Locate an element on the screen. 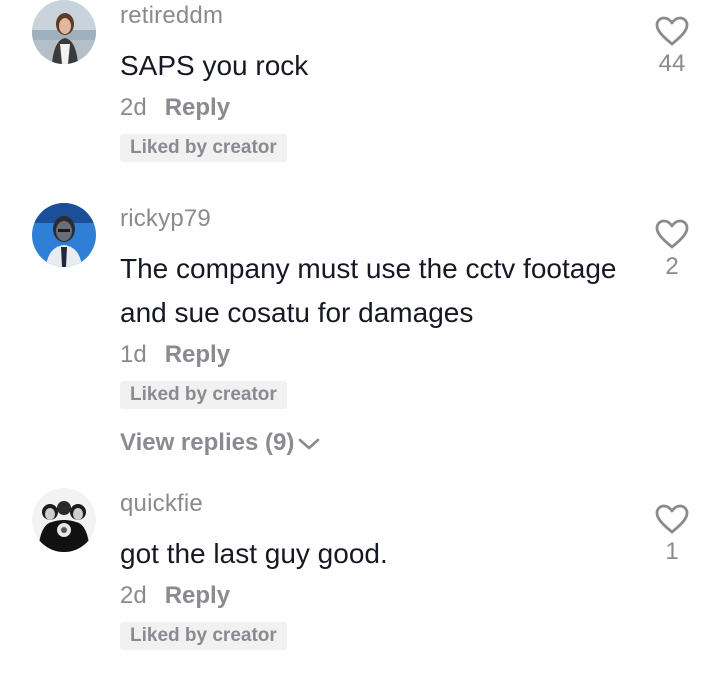 The height and width of the screenshot is (675, 720). comment-meta: 1d Reply is located at coordinates (175, 355).